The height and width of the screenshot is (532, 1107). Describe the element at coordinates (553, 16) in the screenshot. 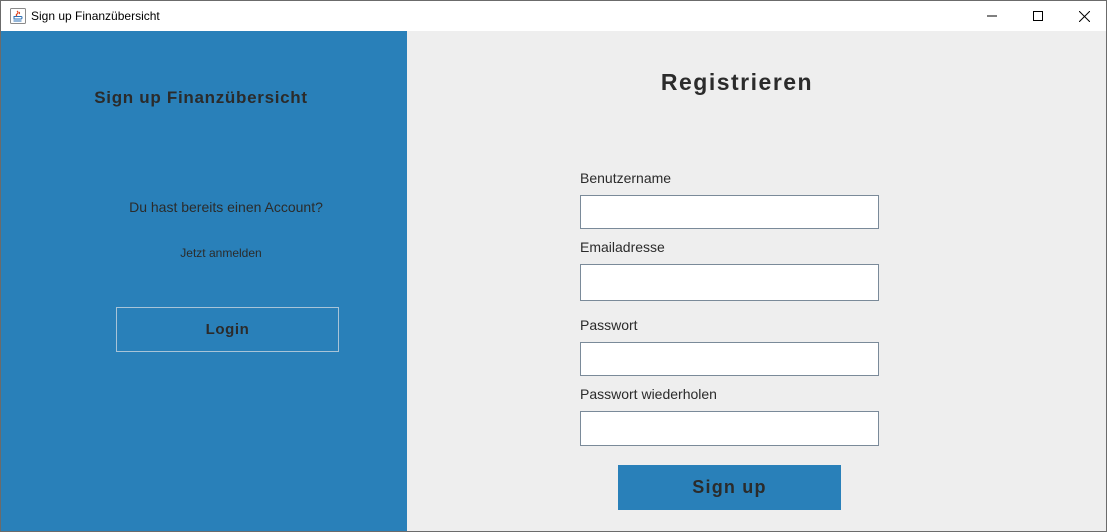

I see `title-bar: Sign up Finanzübersicht` at that location.